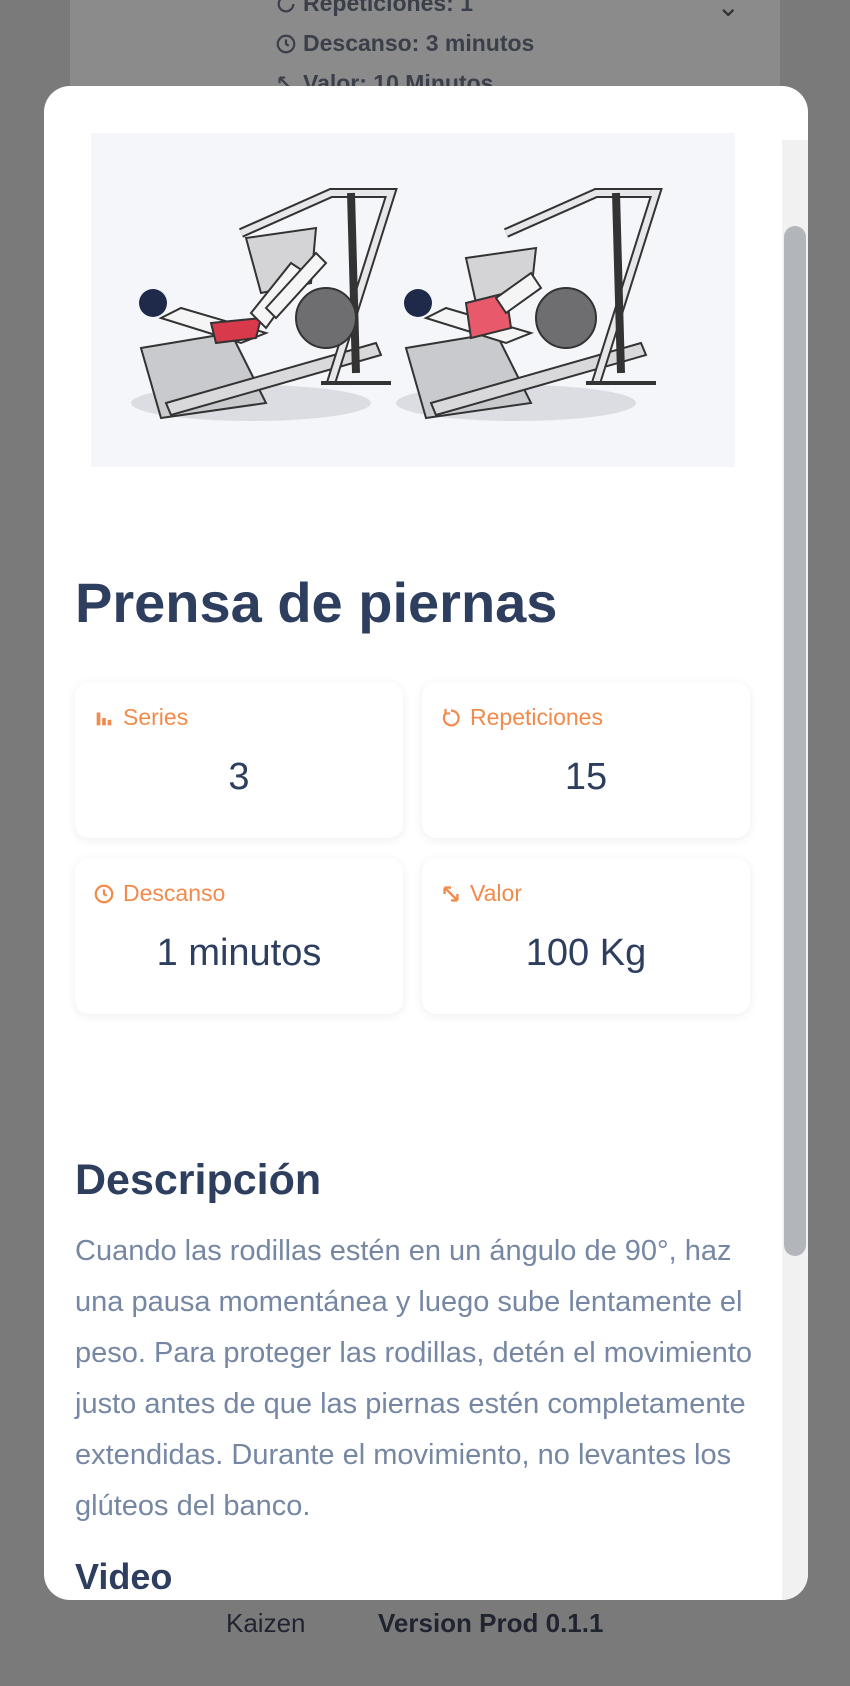  What do you see at coordinates (316, 602) in the screenshot?
I see `exercise-title: Prensa de piernas` at bounding box center [316, 602].